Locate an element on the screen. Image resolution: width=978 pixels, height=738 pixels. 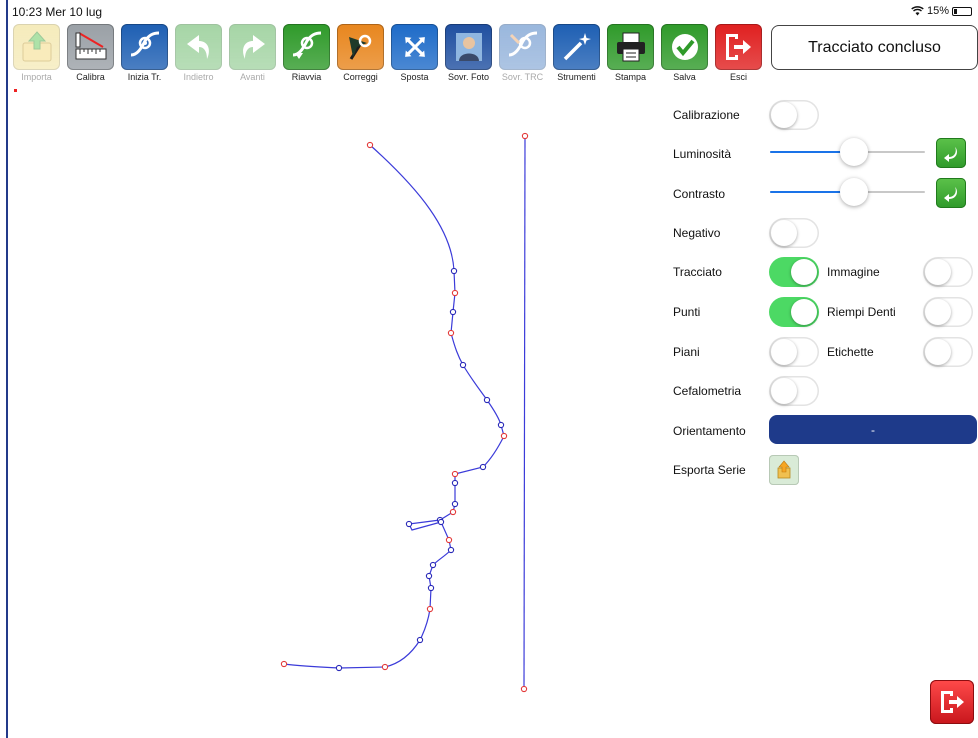
etichette-toggle is located at coordinates (948, 352).